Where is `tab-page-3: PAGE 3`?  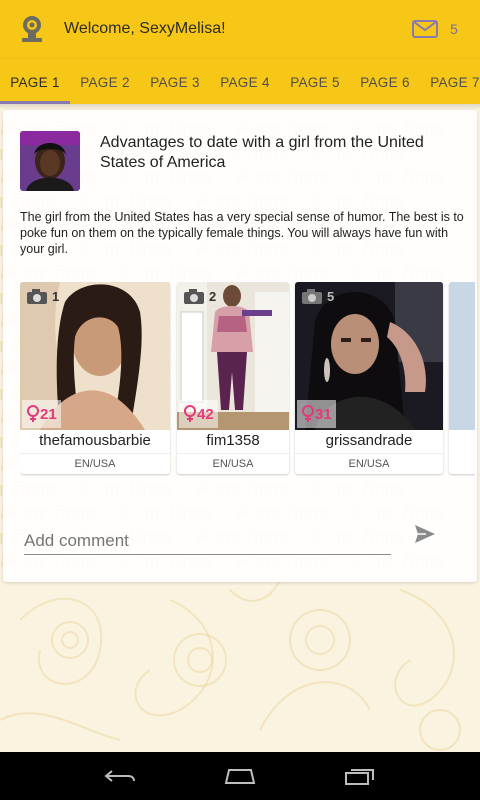 tab-page-3: PAGE 3 is located at coordinates (175, 81).